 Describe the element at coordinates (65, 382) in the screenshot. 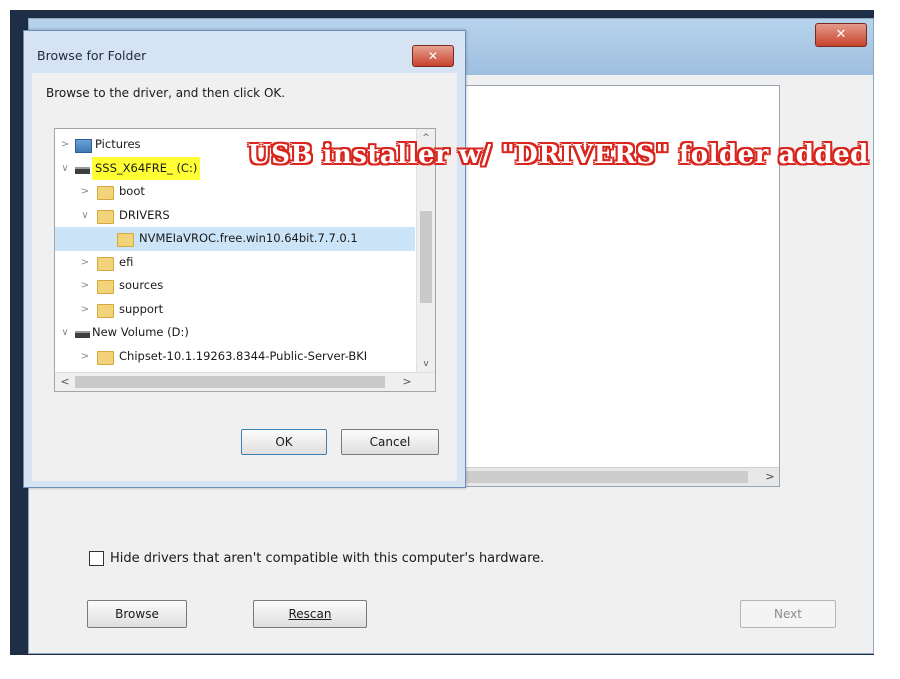

I see `scroll-left-icon: <` at that location.